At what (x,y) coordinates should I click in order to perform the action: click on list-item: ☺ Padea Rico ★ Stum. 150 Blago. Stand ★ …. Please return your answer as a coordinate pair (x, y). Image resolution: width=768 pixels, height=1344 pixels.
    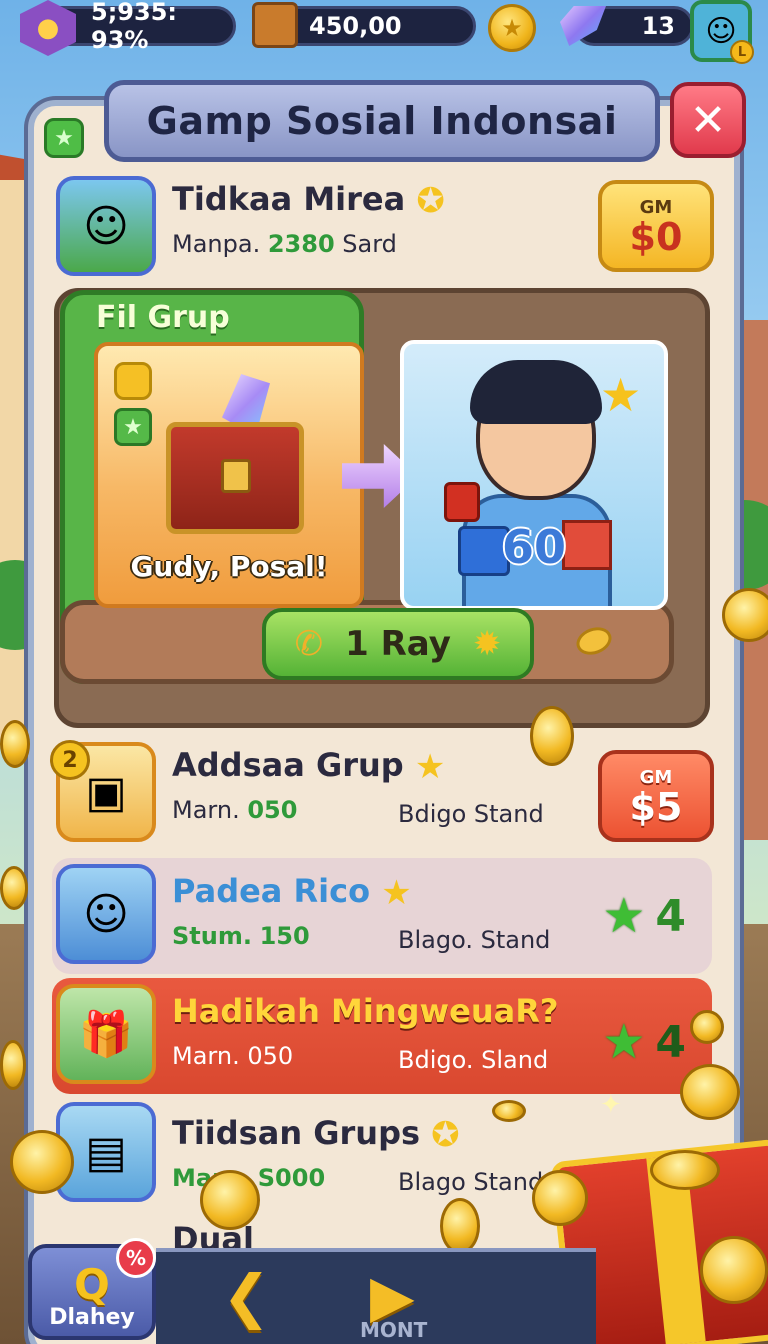
    Looking at the image, I should click on (382, 916).